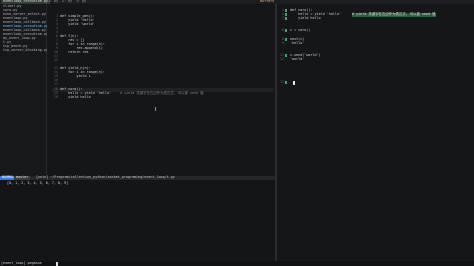  I want to click on line-number: 20, so click(55, 97).